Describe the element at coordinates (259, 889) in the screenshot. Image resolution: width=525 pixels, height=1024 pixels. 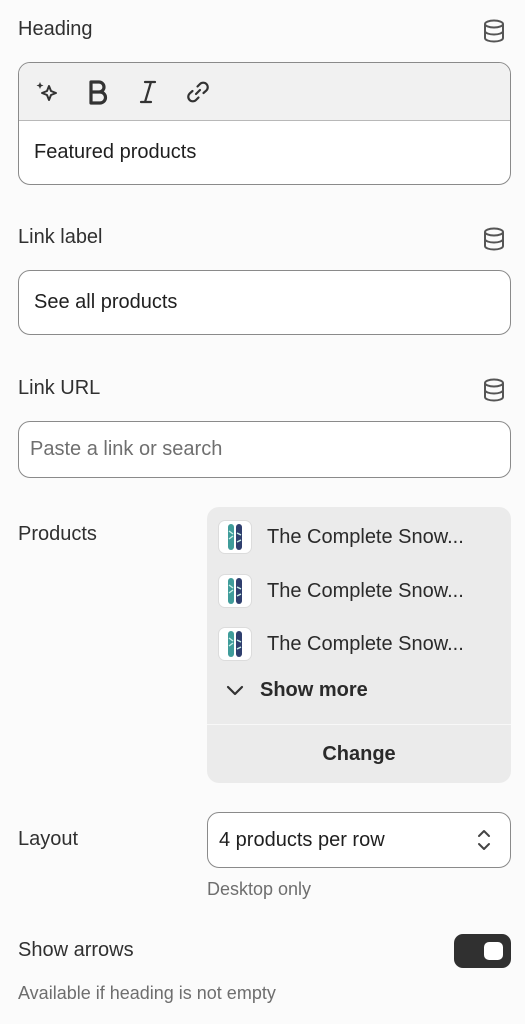
I see `layout-help-text: Desktop only` at that location.